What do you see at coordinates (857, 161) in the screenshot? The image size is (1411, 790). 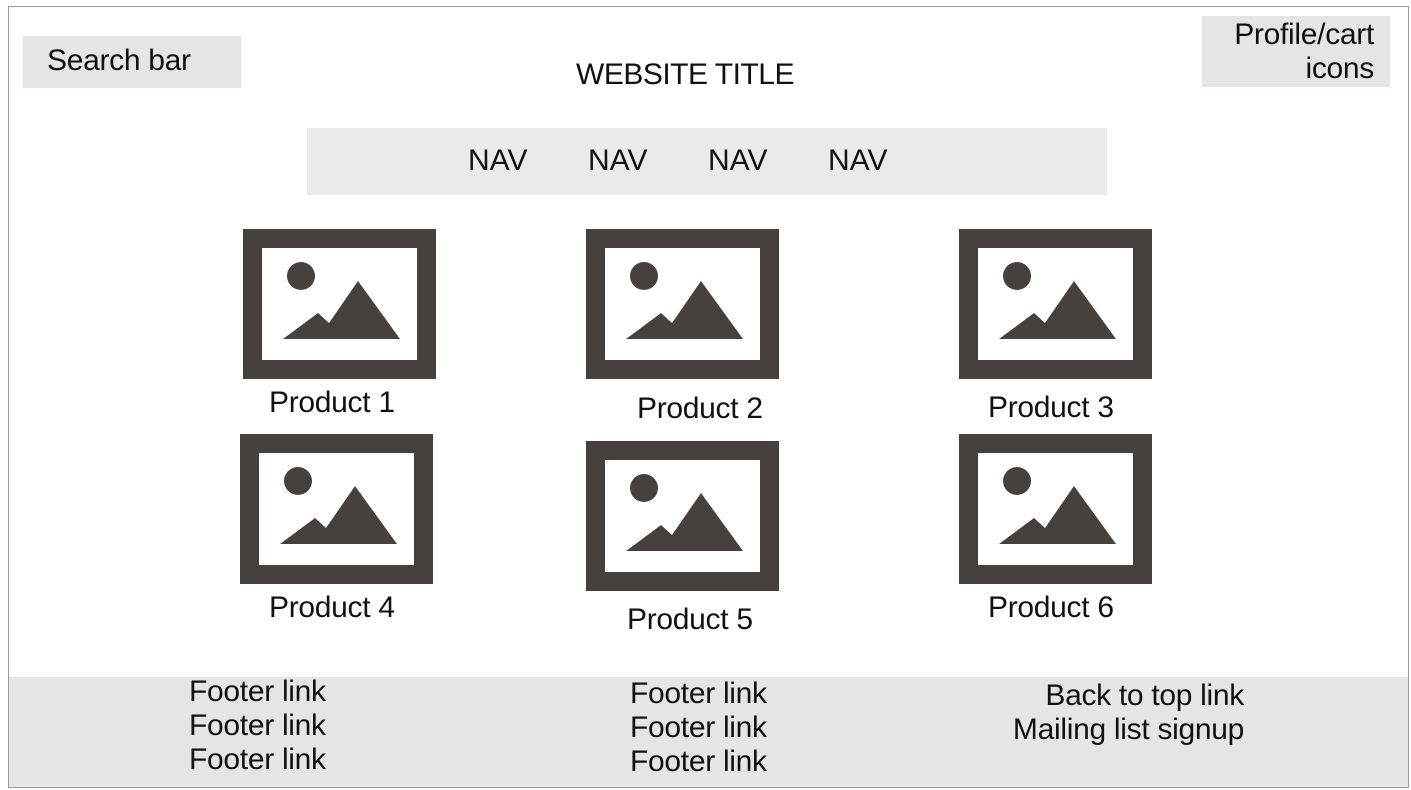 I see `nav-item-4: NAV` at bounding box center [857, 161].